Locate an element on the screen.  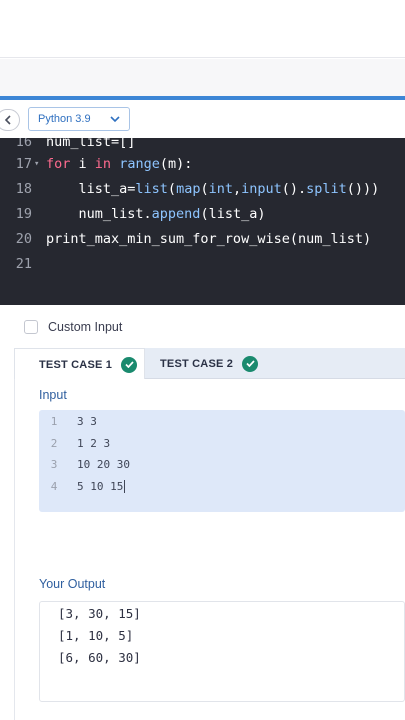
language-select-value: Python 3.9 is located at coordinates (64, 119).